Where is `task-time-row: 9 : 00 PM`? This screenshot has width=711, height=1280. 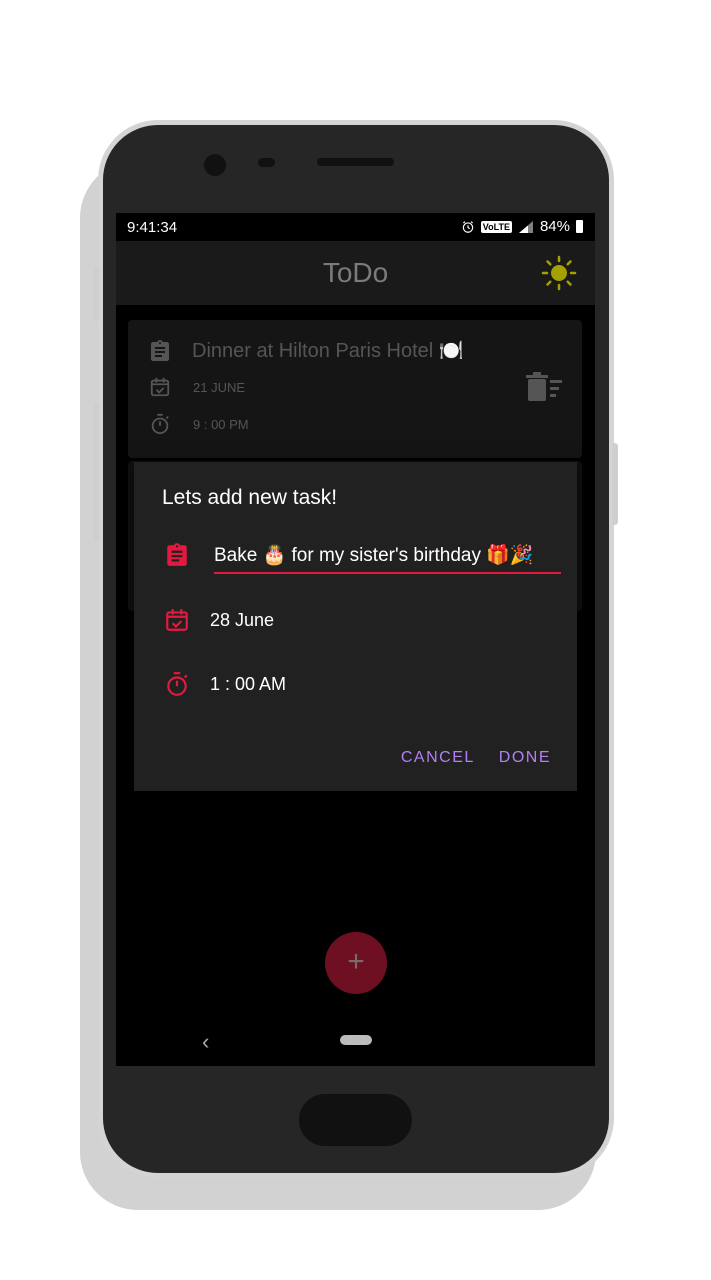
task-time-row: 9 : 00 PM is located at coordinates (199, 424).